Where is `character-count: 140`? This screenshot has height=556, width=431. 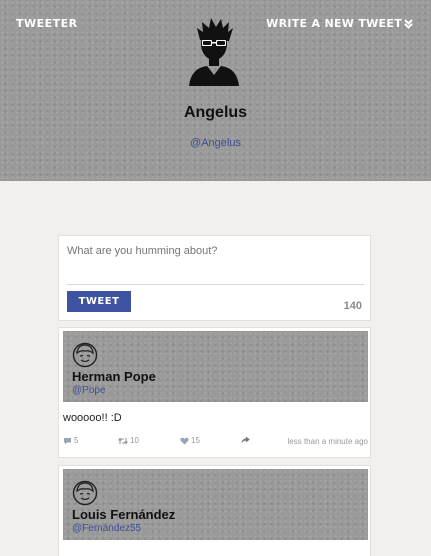
character-count: 140 is located at coordinates (352, 306).